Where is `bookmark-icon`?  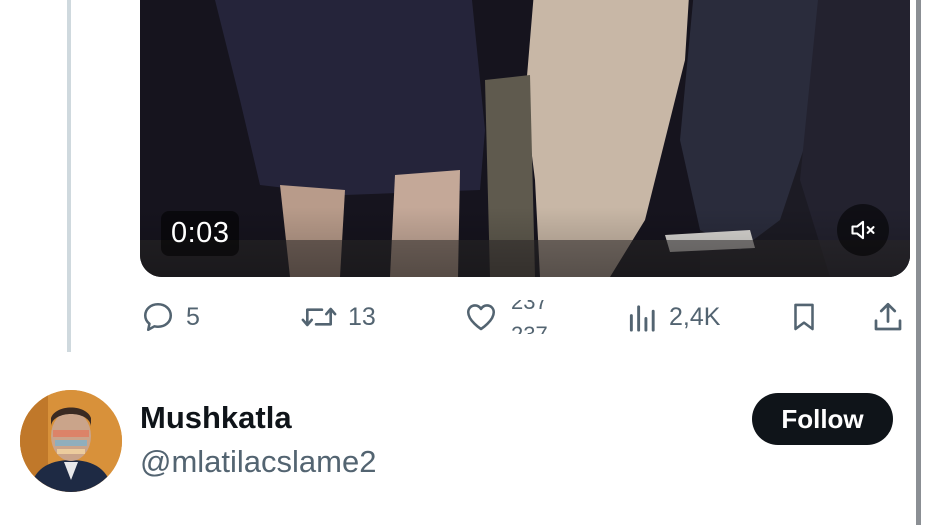
bookmark-icon is located at coordinates (804, 317).